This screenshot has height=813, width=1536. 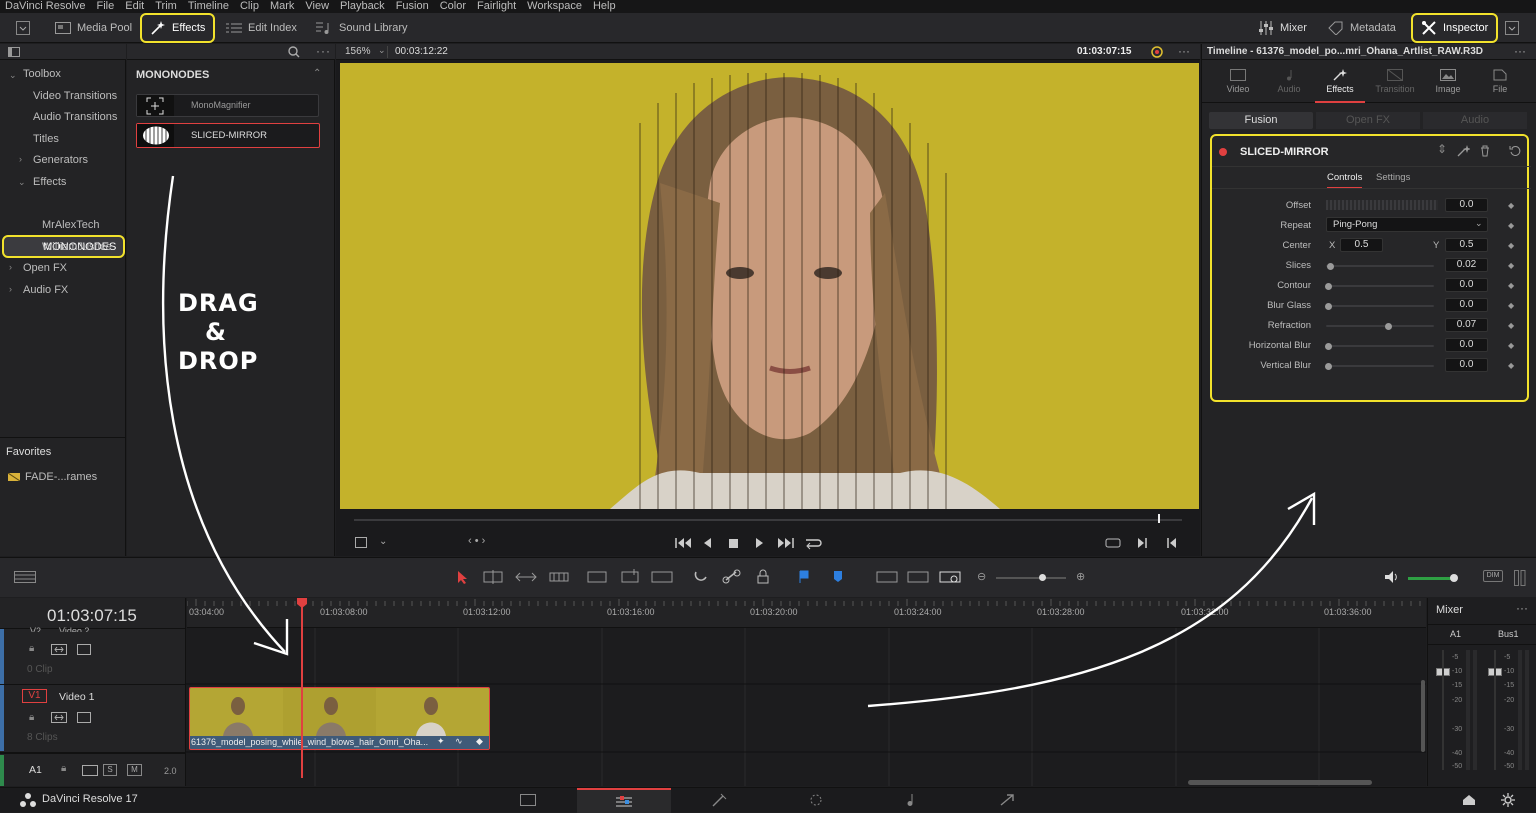 What do you see at coordinates (763, 576) in the screenshot?
I see `lock-icon` at bounding box center [763, 576].